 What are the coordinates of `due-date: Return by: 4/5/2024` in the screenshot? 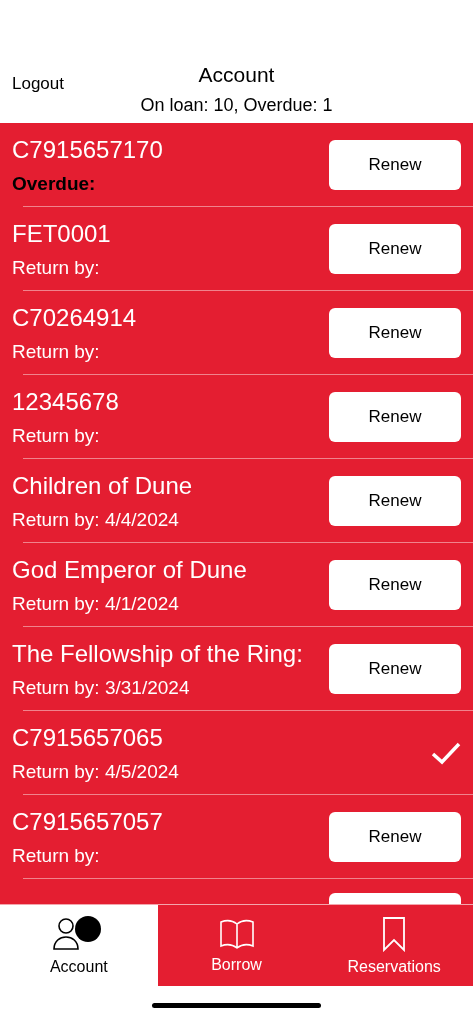 It's located at (96, 771).